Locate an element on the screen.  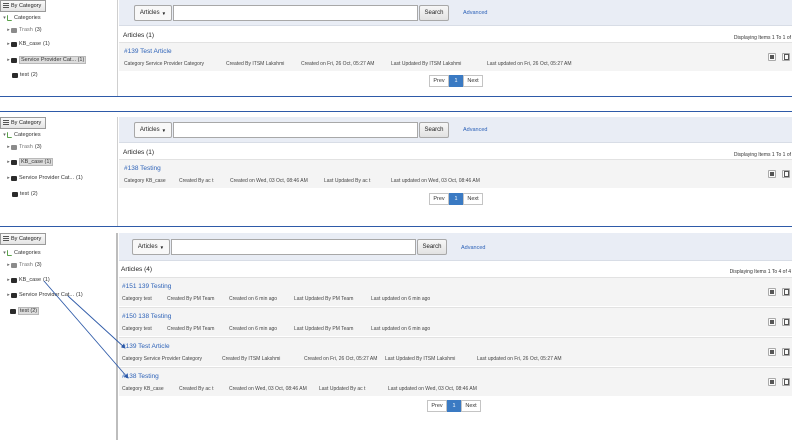
article-category: Category test is located at coordinates (137, 299).